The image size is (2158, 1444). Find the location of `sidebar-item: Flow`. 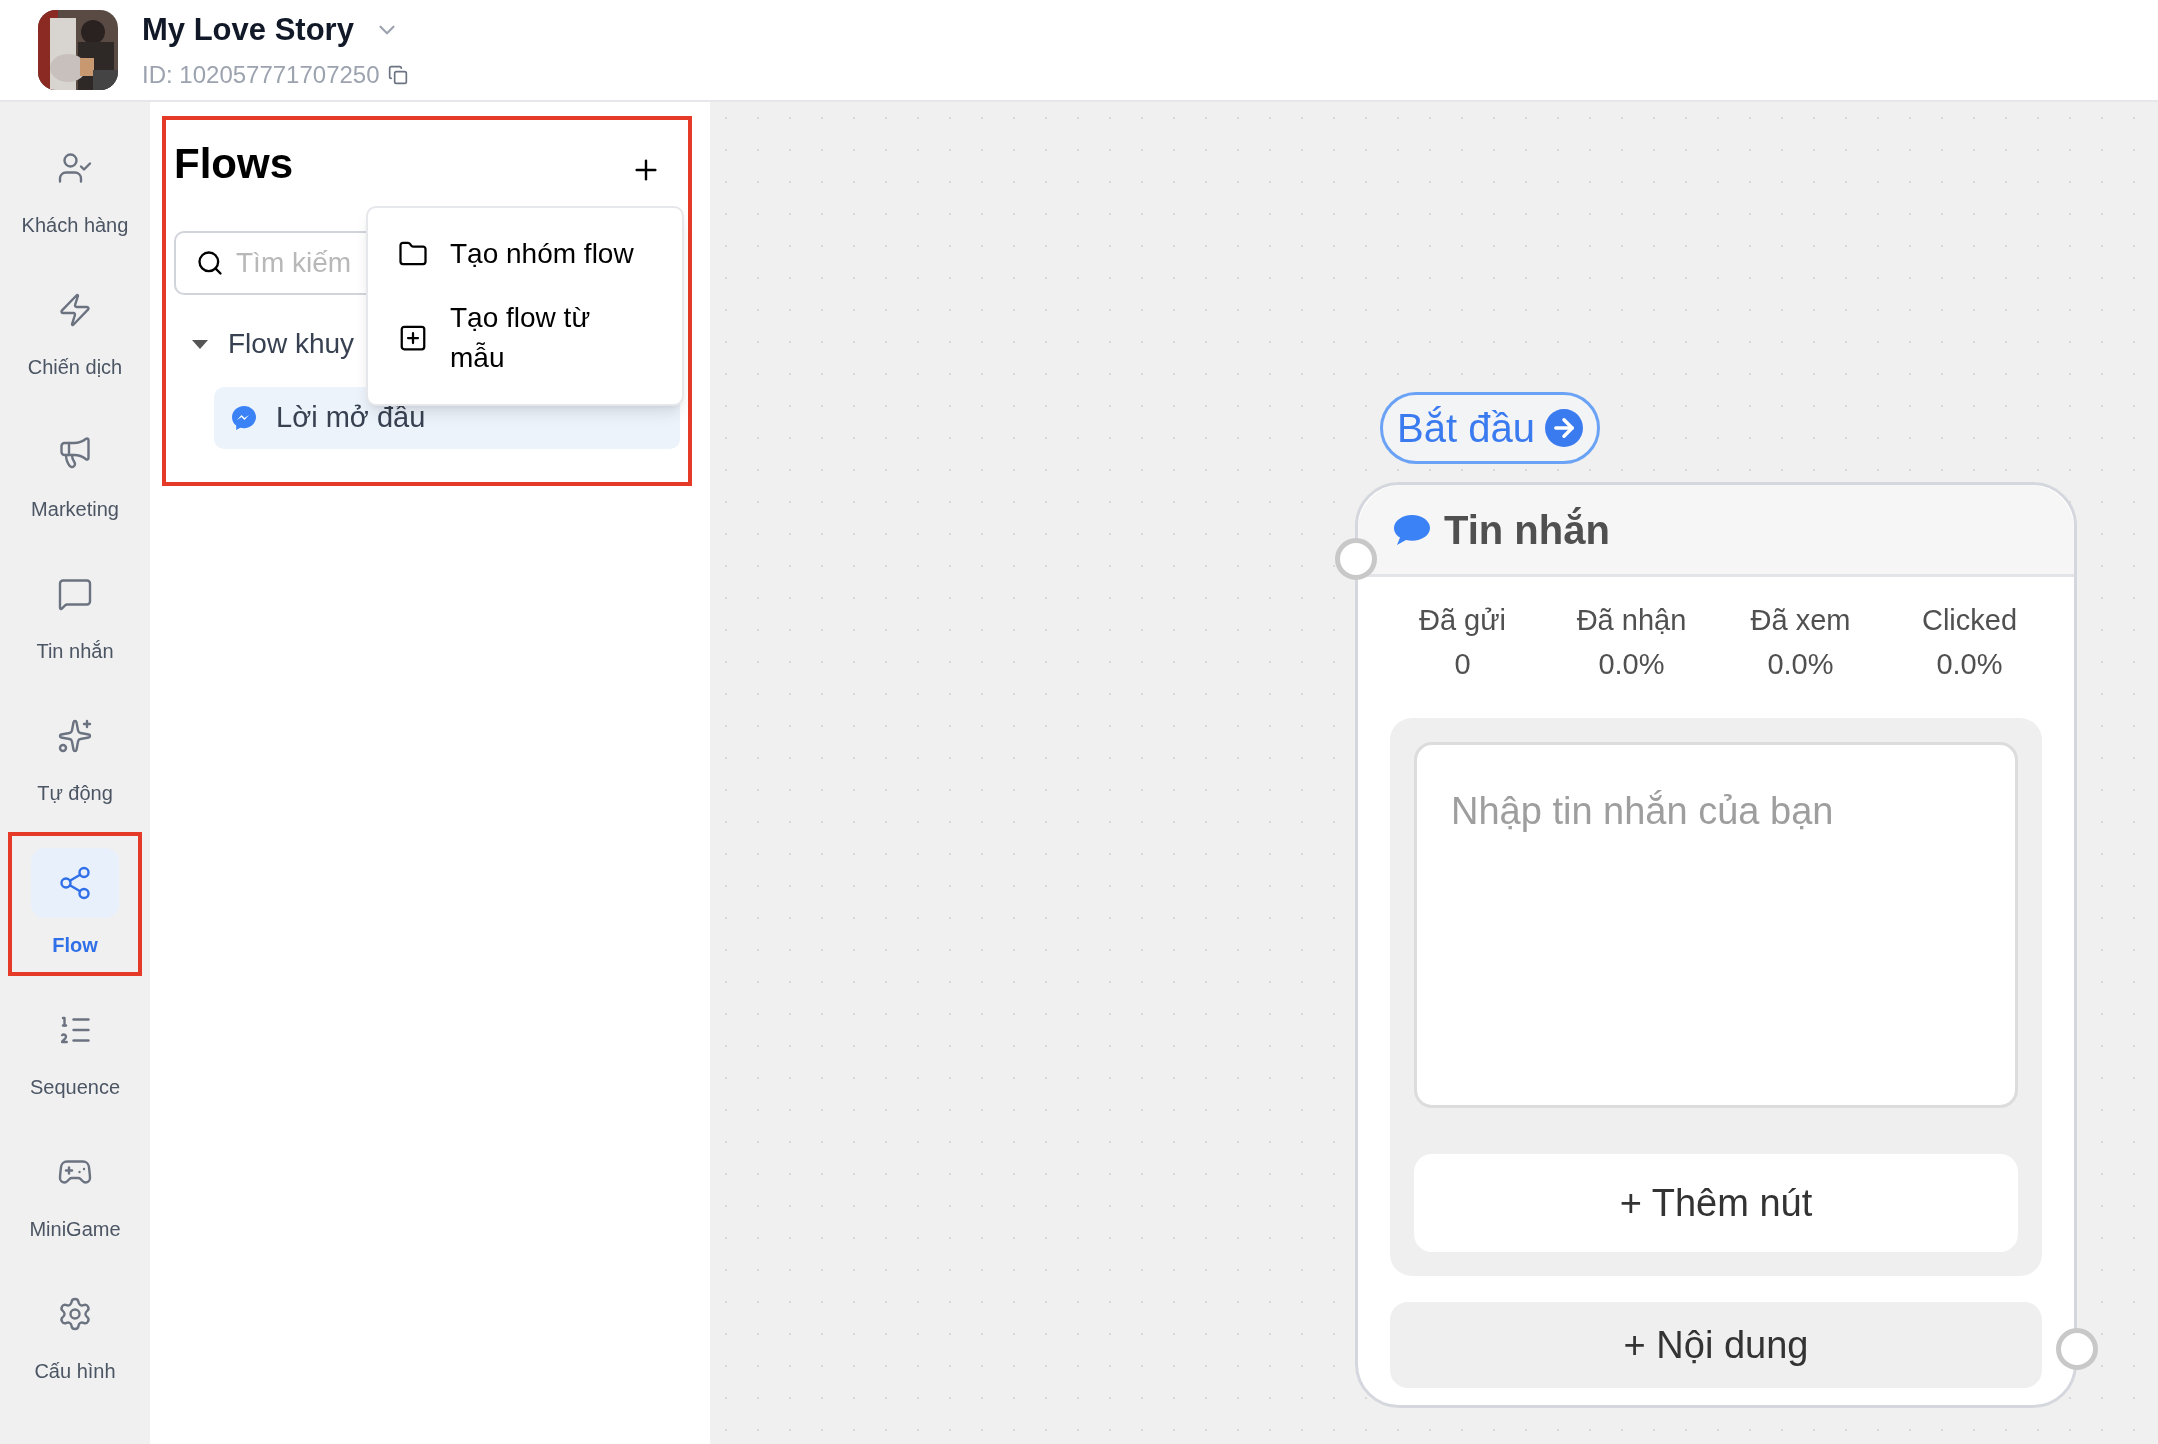

sidebar-item: Flow is located at coordinates (75, 904).